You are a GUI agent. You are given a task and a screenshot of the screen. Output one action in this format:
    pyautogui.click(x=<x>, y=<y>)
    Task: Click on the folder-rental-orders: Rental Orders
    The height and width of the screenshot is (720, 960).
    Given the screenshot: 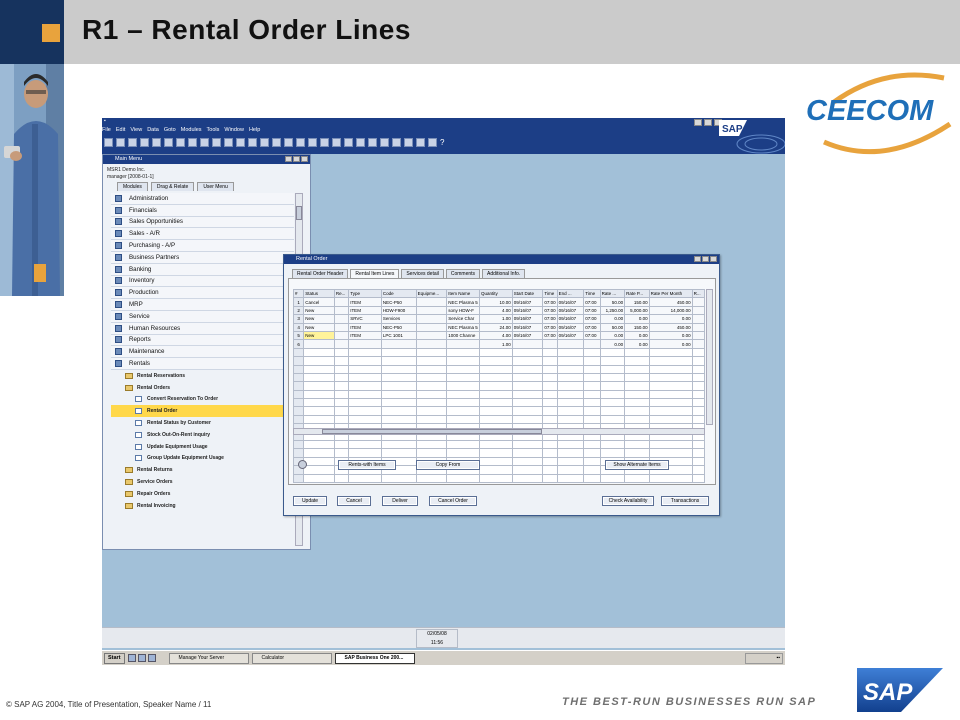 What is the action you would take?
    pyautogui.click(x=202, y=388)
    